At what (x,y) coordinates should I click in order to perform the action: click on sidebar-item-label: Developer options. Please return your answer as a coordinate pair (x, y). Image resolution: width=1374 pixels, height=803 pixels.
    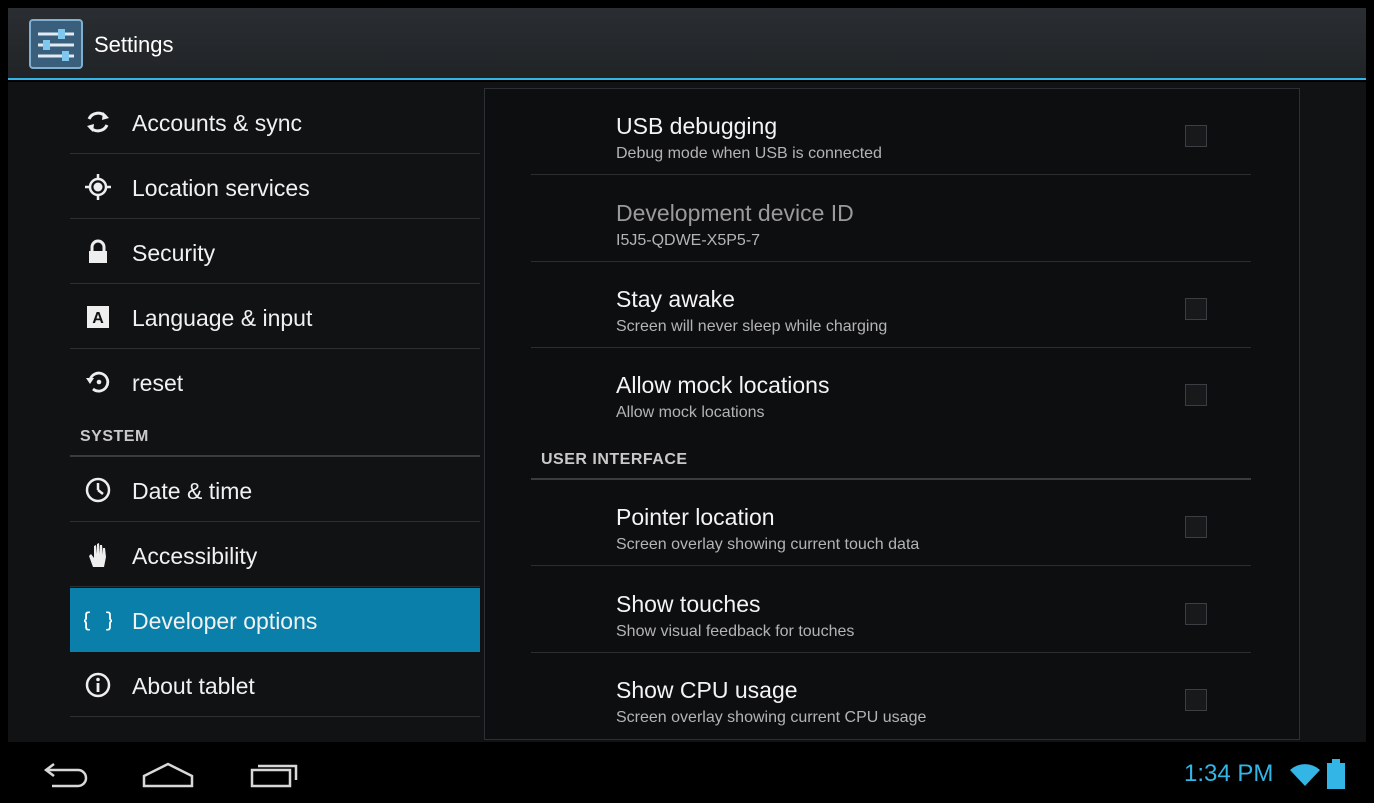
    Looking at the image, I should click on (225, 621).